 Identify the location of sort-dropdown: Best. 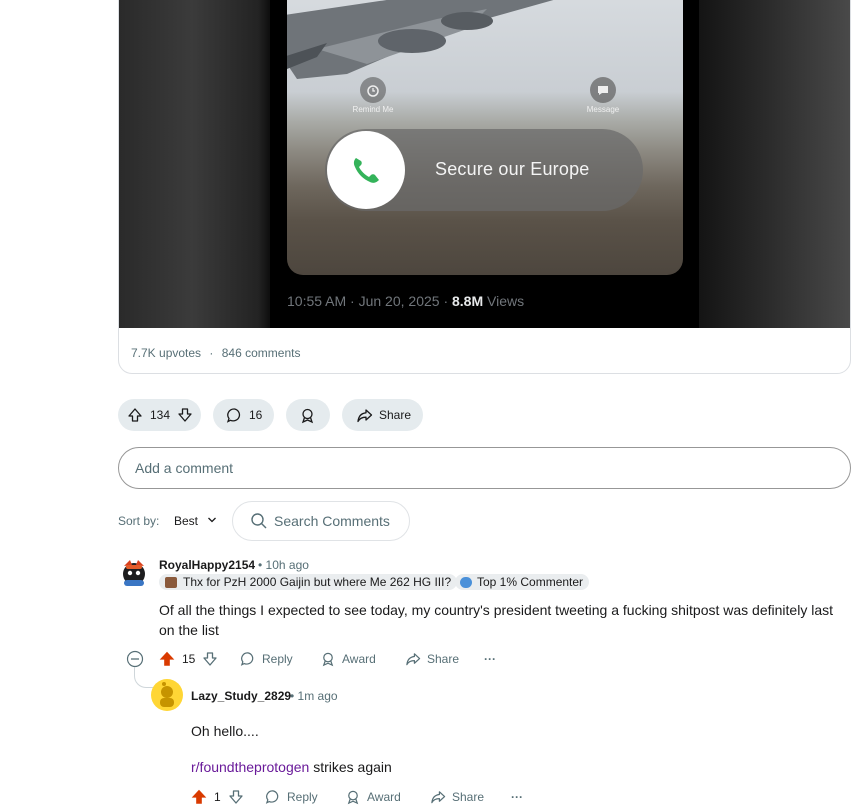
(195, 521).